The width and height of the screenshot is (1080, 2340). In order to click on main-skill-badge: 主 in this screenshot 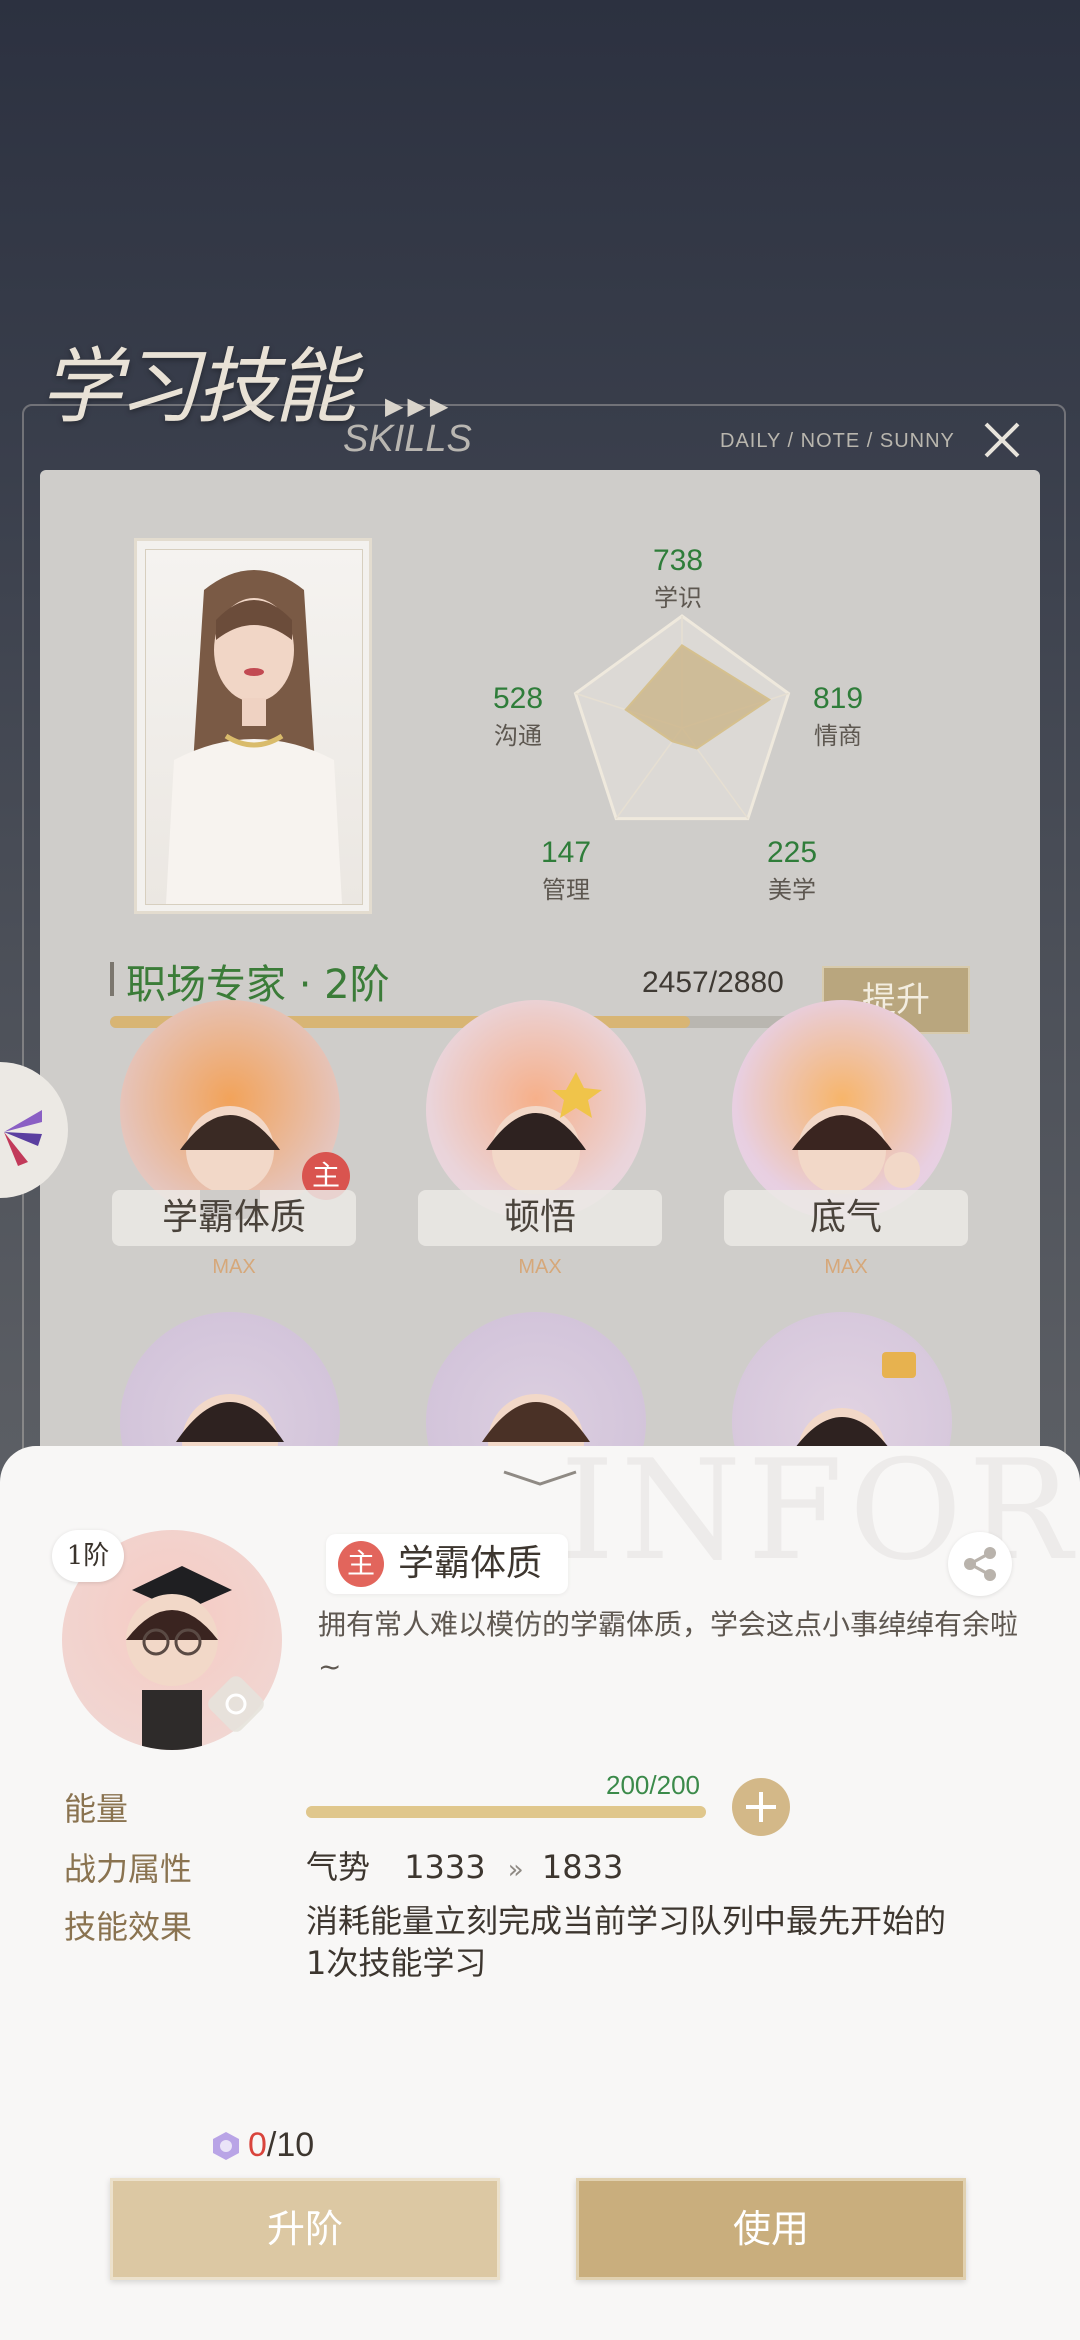, I will do `click(361, 1564)`.